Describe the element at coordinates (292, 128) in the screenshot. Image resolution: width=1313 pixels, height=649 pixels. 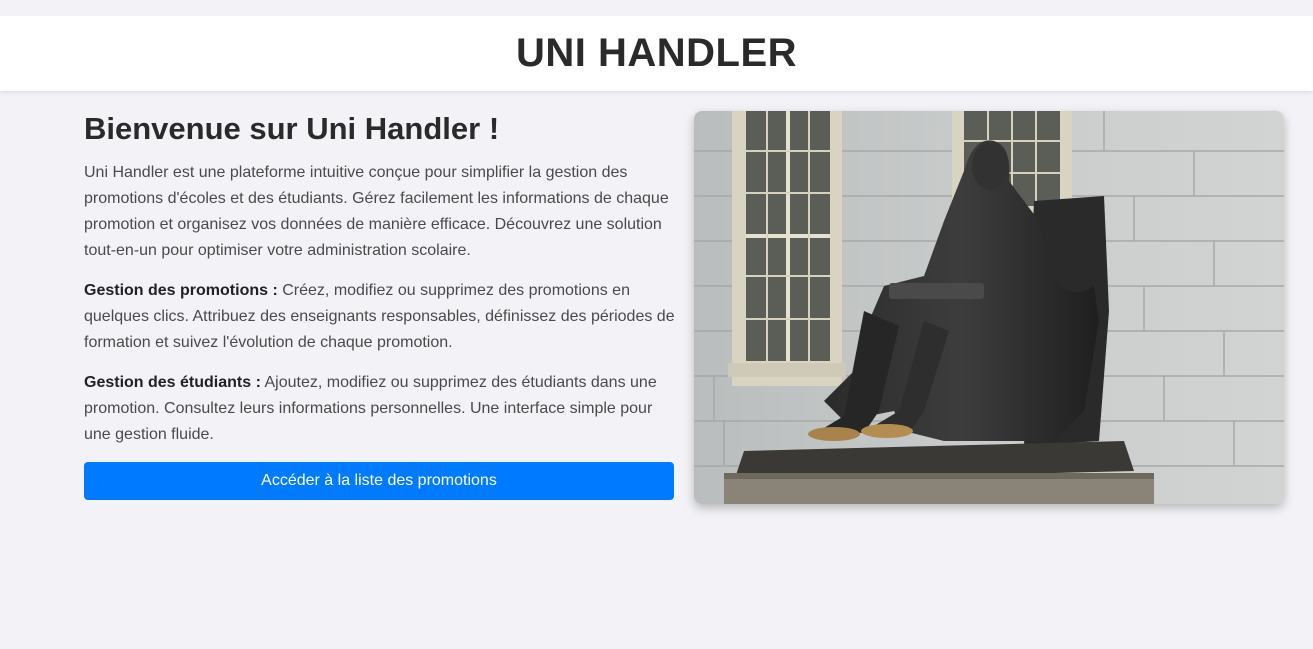
I see `page-title: Bienvenue sur Uni Handler !` at that location.